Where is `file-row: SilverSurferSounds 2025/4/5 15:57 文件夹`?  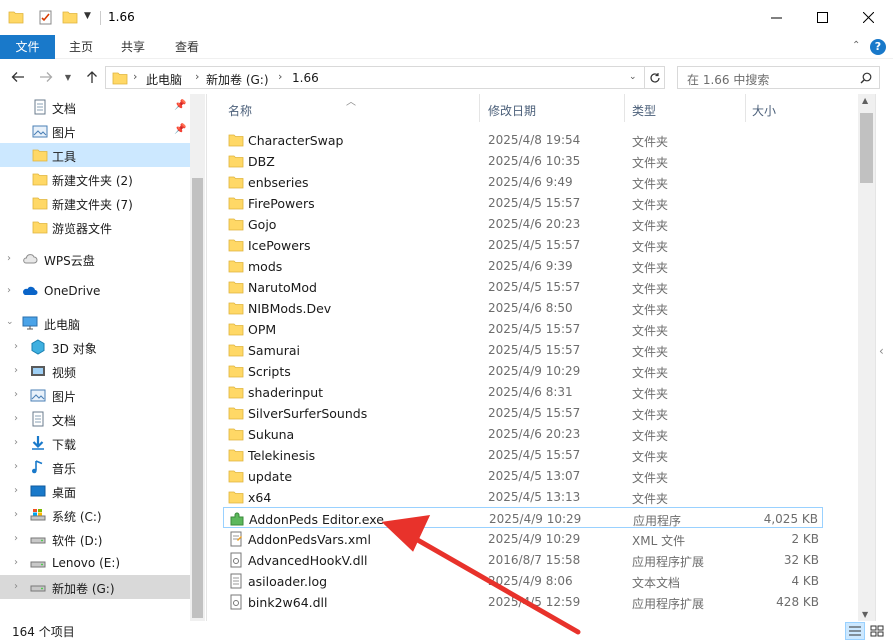 file-row: SilverSurferSounds 2025/4/5 15:57 文件夹 is located at coordinates (523, 412).